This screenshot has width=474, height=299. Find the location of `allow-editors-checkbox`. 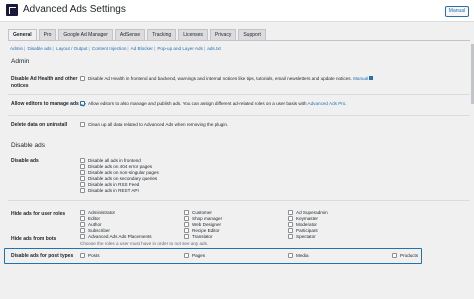

allow-editors-checkbox is located at coordinates (82, 103).